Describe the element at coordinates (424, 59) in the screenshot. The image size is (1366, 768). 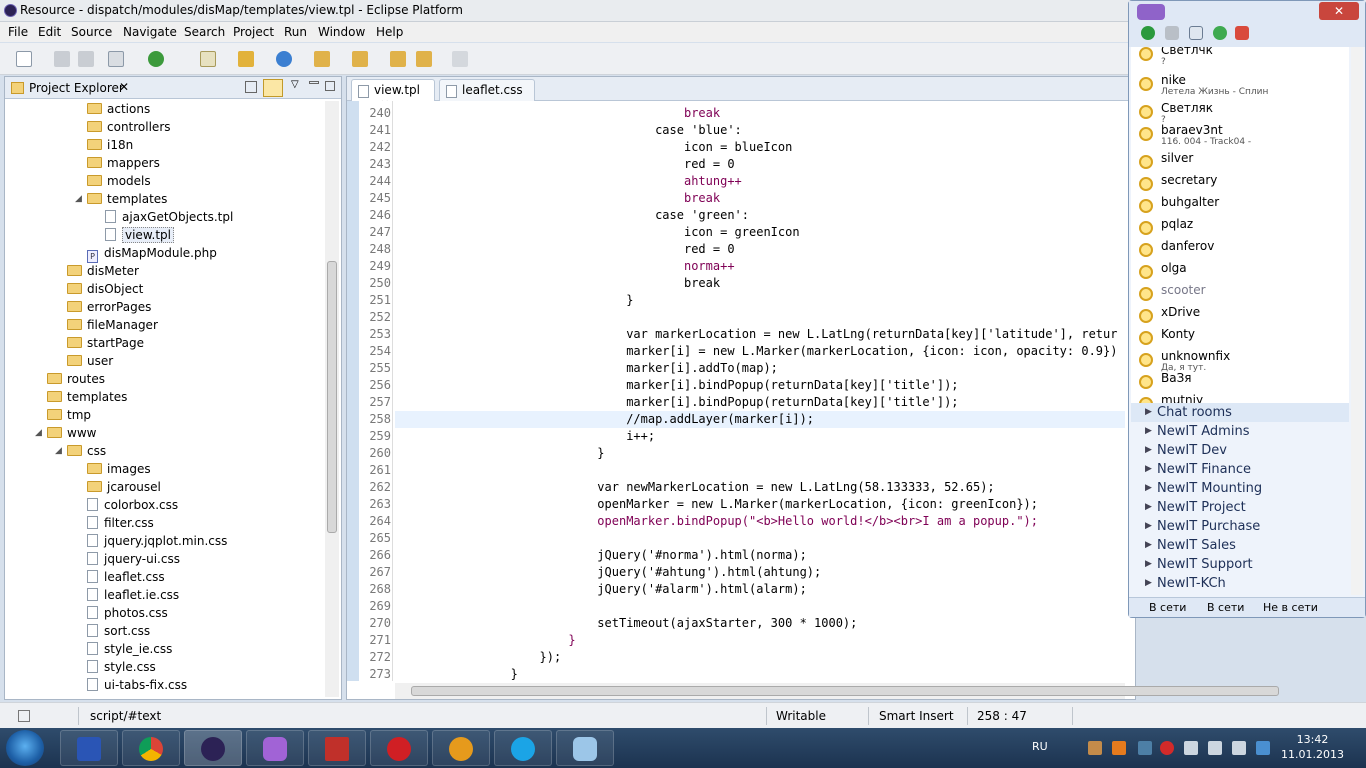
I see `back-icon` at that location.